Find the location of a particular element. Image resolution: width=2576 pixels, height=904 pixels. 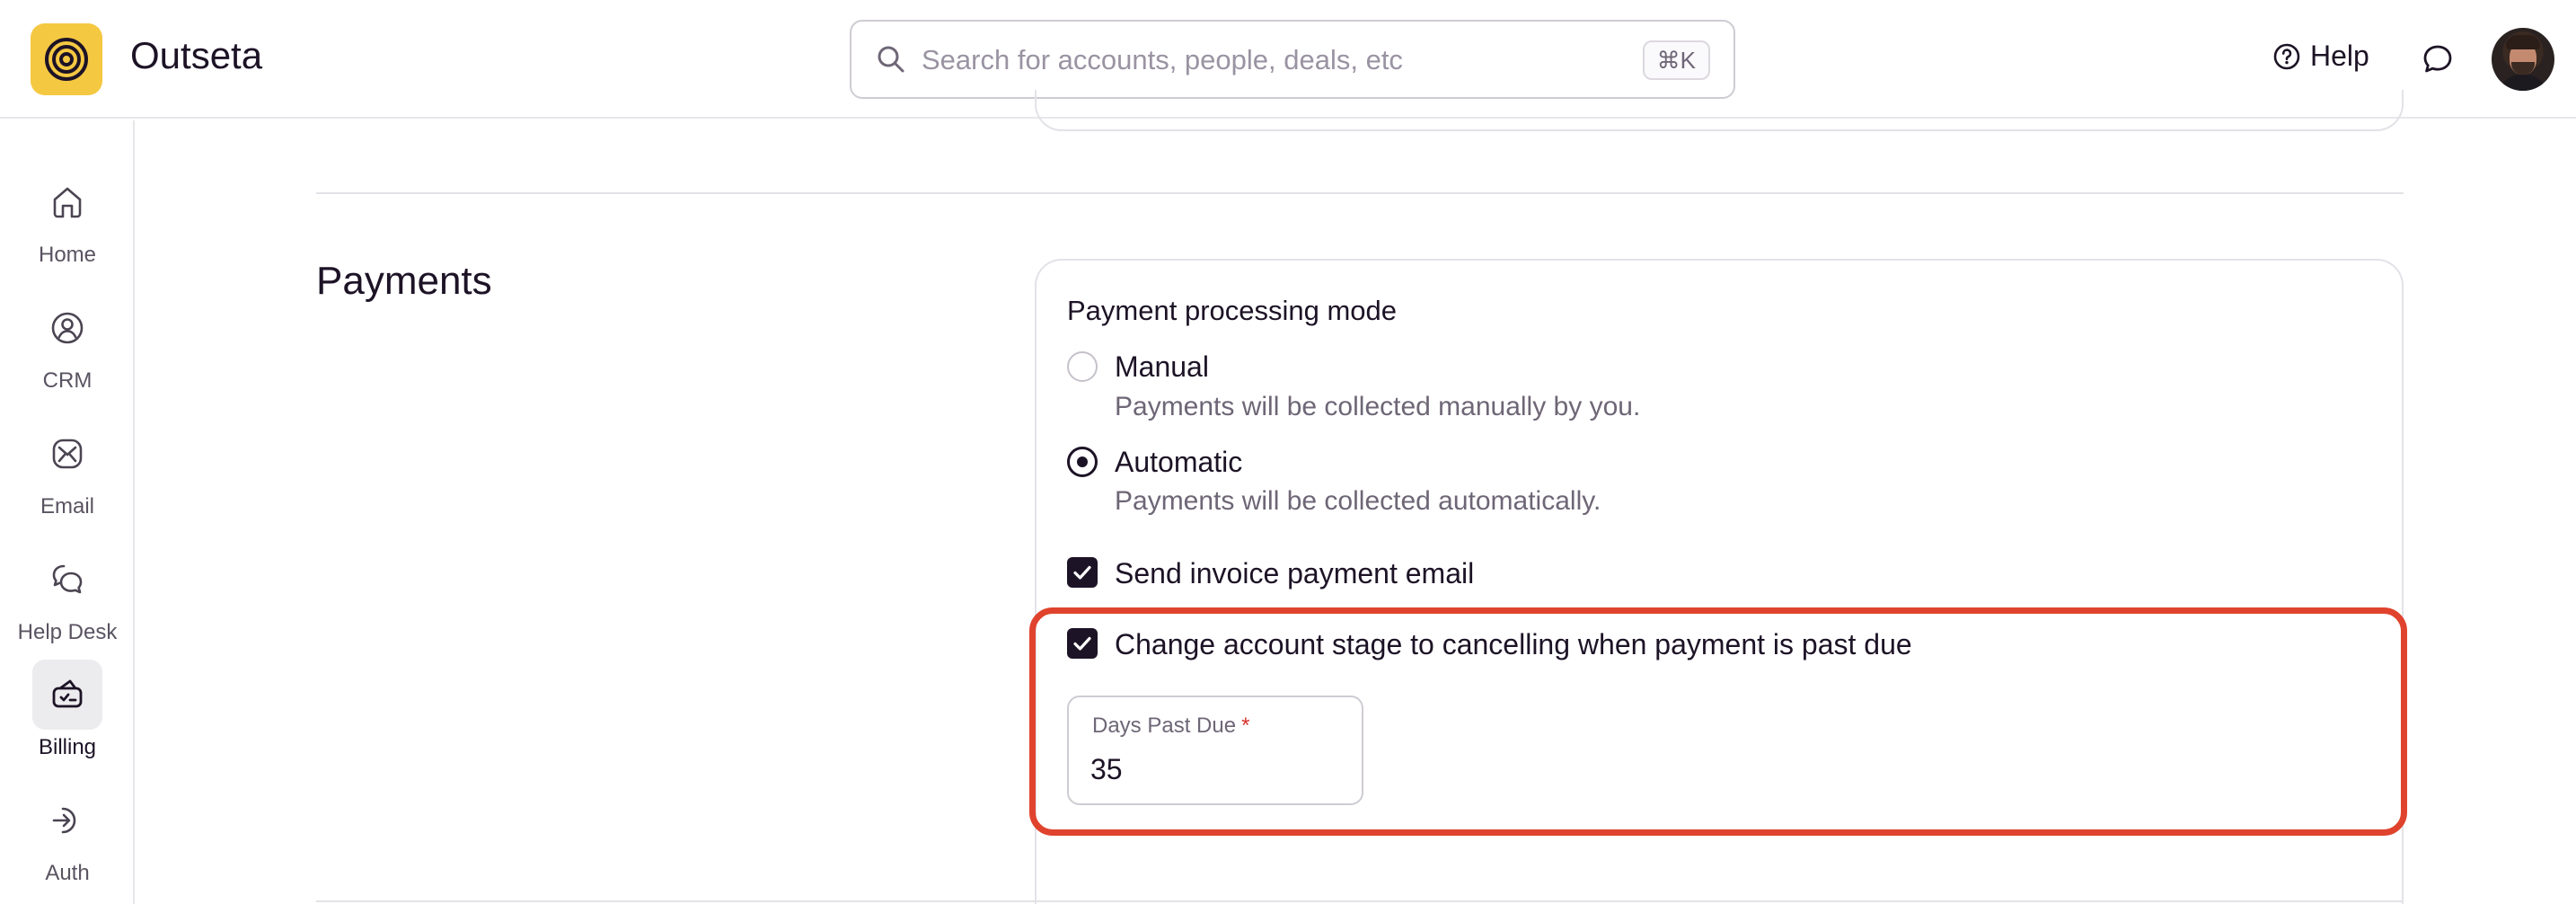

help-desk-icon is located at coordinates (67, 579).